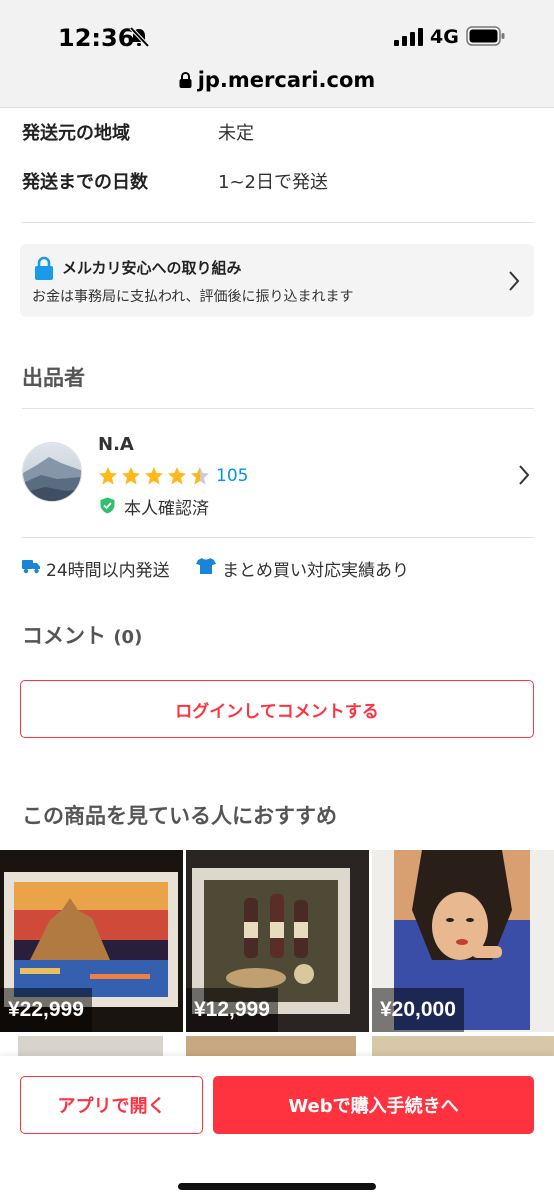 This screenshot has height=1200, width=554. I want to click on product-card: ¥22,999, so click(91, 941).